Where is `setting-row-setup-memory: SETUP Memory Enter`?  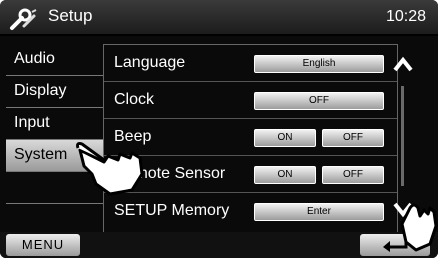 setting-row-setup-memory: SETUP Memory Enter is located at coordinates (250, 211).